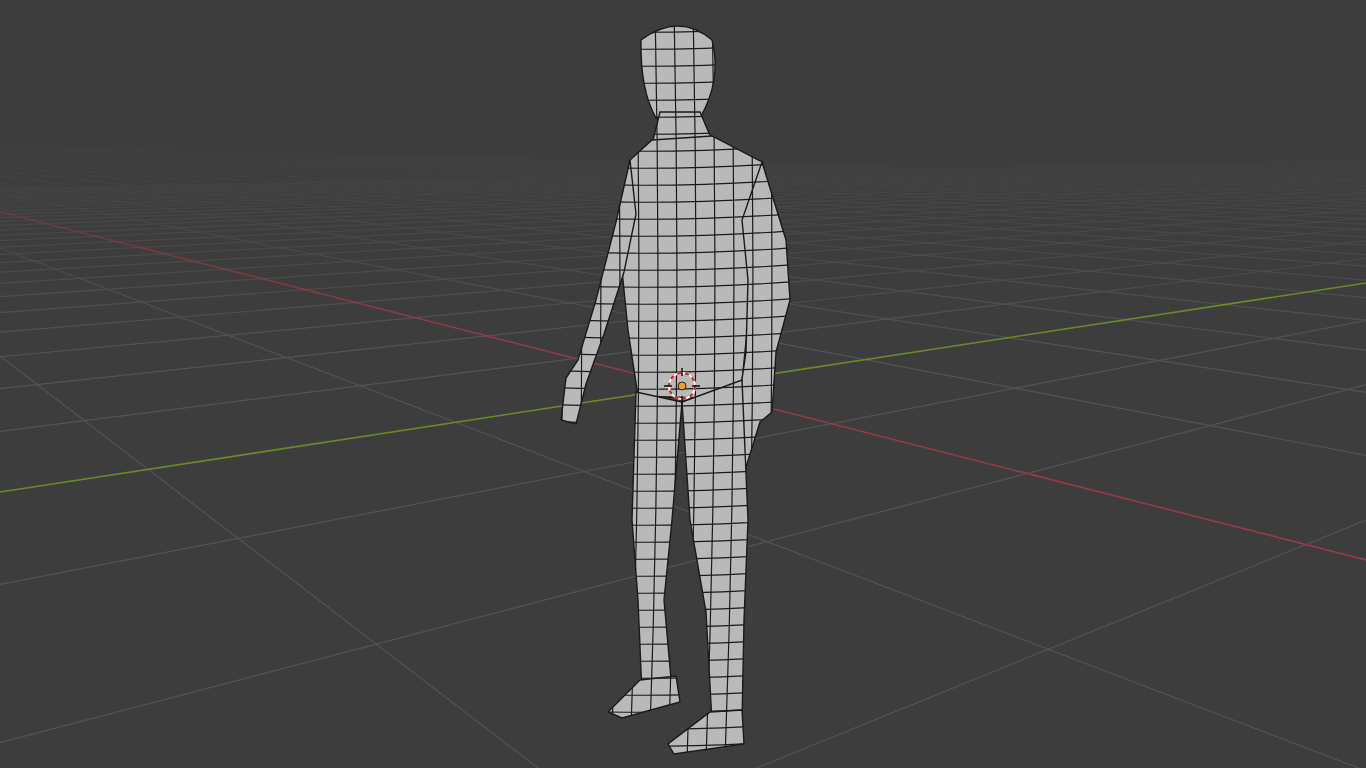 The width and height of the screenshot is (1366, 768). What do you see at coordinates (682, 386) in the screenshot?
I see `3d-cursor-icon` at bounding box center [682, 386].